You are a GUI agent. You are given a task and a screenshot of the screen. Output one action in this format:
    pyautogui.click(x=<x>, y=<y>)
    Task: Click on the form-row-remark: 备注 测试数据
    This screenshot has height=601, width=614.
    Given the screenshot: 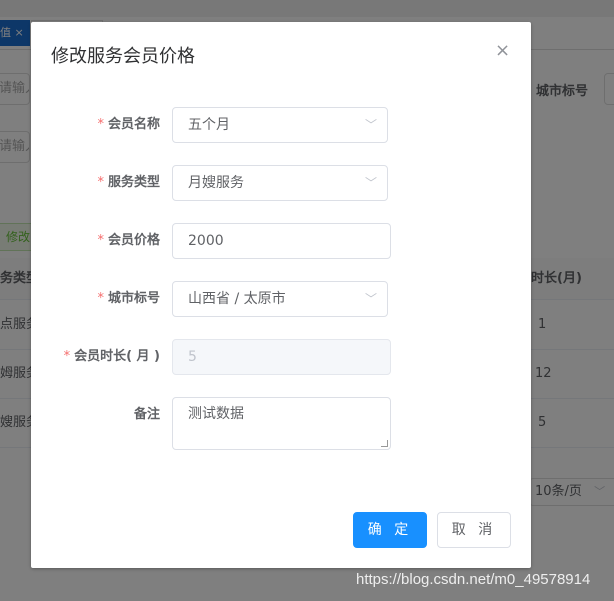 What is the action you would take?
    pyautogui.click(x=281, y=423)
    